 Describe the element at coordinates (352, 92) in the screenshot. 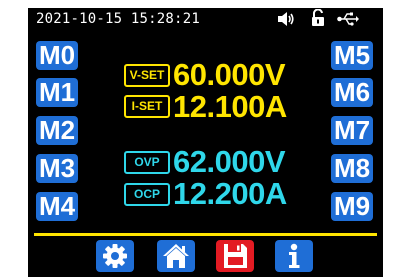

I see `memory-button-m6: M6` at that location.